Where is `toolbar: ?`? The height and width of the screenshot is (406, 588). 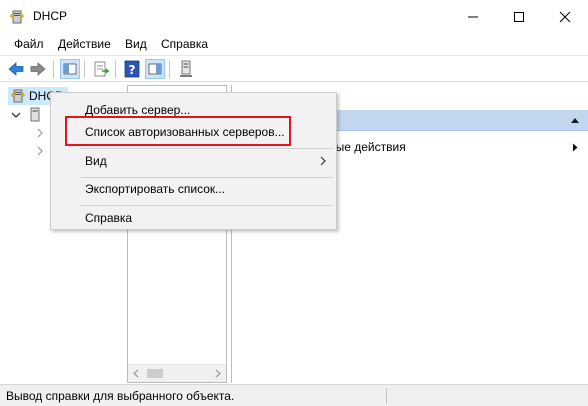
toolbar: ? is located at coordinates (294, 68).